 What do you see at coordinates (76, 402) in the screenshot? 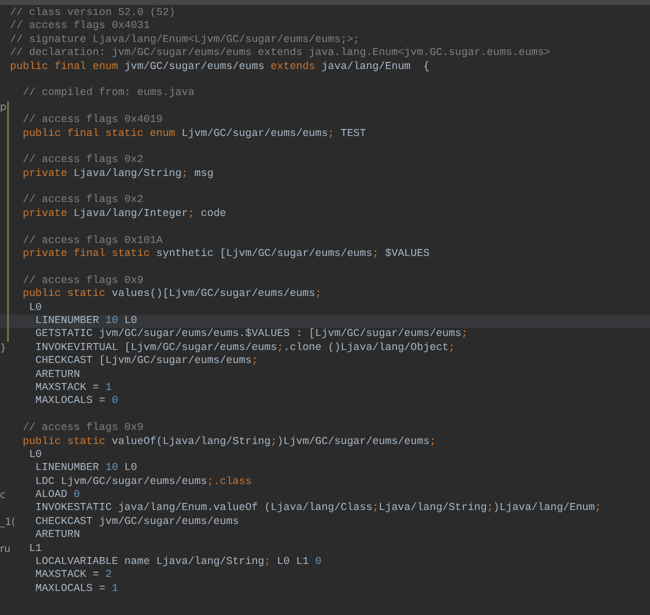
I see `code-line: MAXLOCALS = 0` at bounding box center [76, 402].